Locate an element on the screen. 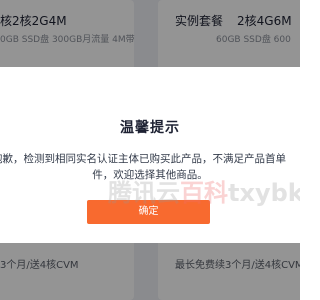 This screenshot has width=320, height=300. watermark-accent: 百科 is located at coordinates (204, 193).